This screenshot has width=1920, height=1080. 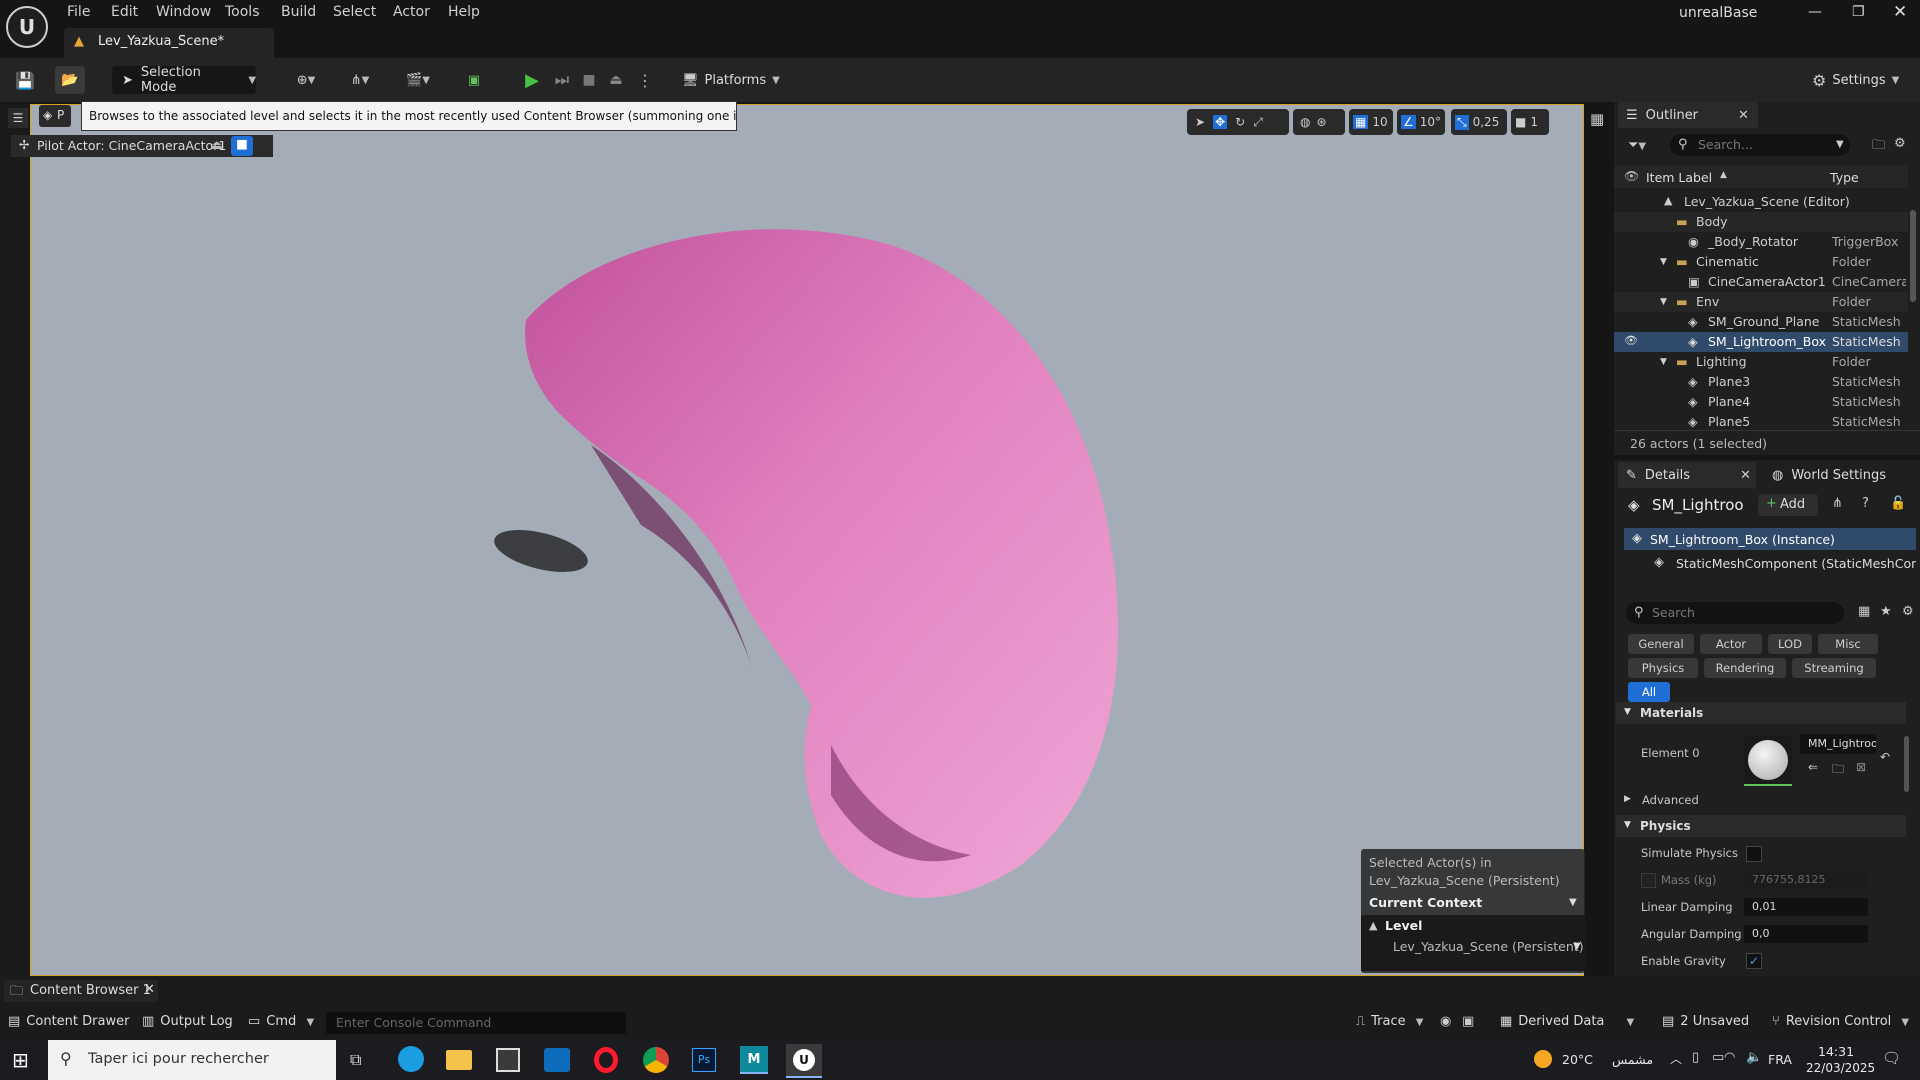 What do you see at coordinates (1806, 934) in the screenshot?
I see `angular-damping-field: 0,0` at bounding box center [1806, 934].